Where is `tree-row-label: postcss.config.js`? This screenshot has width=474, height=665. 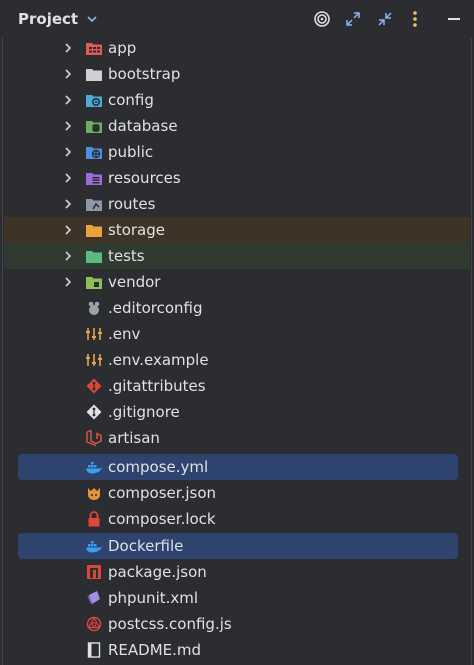 tree-row-label: postcss.config.js is located at coordinates (170, 624).